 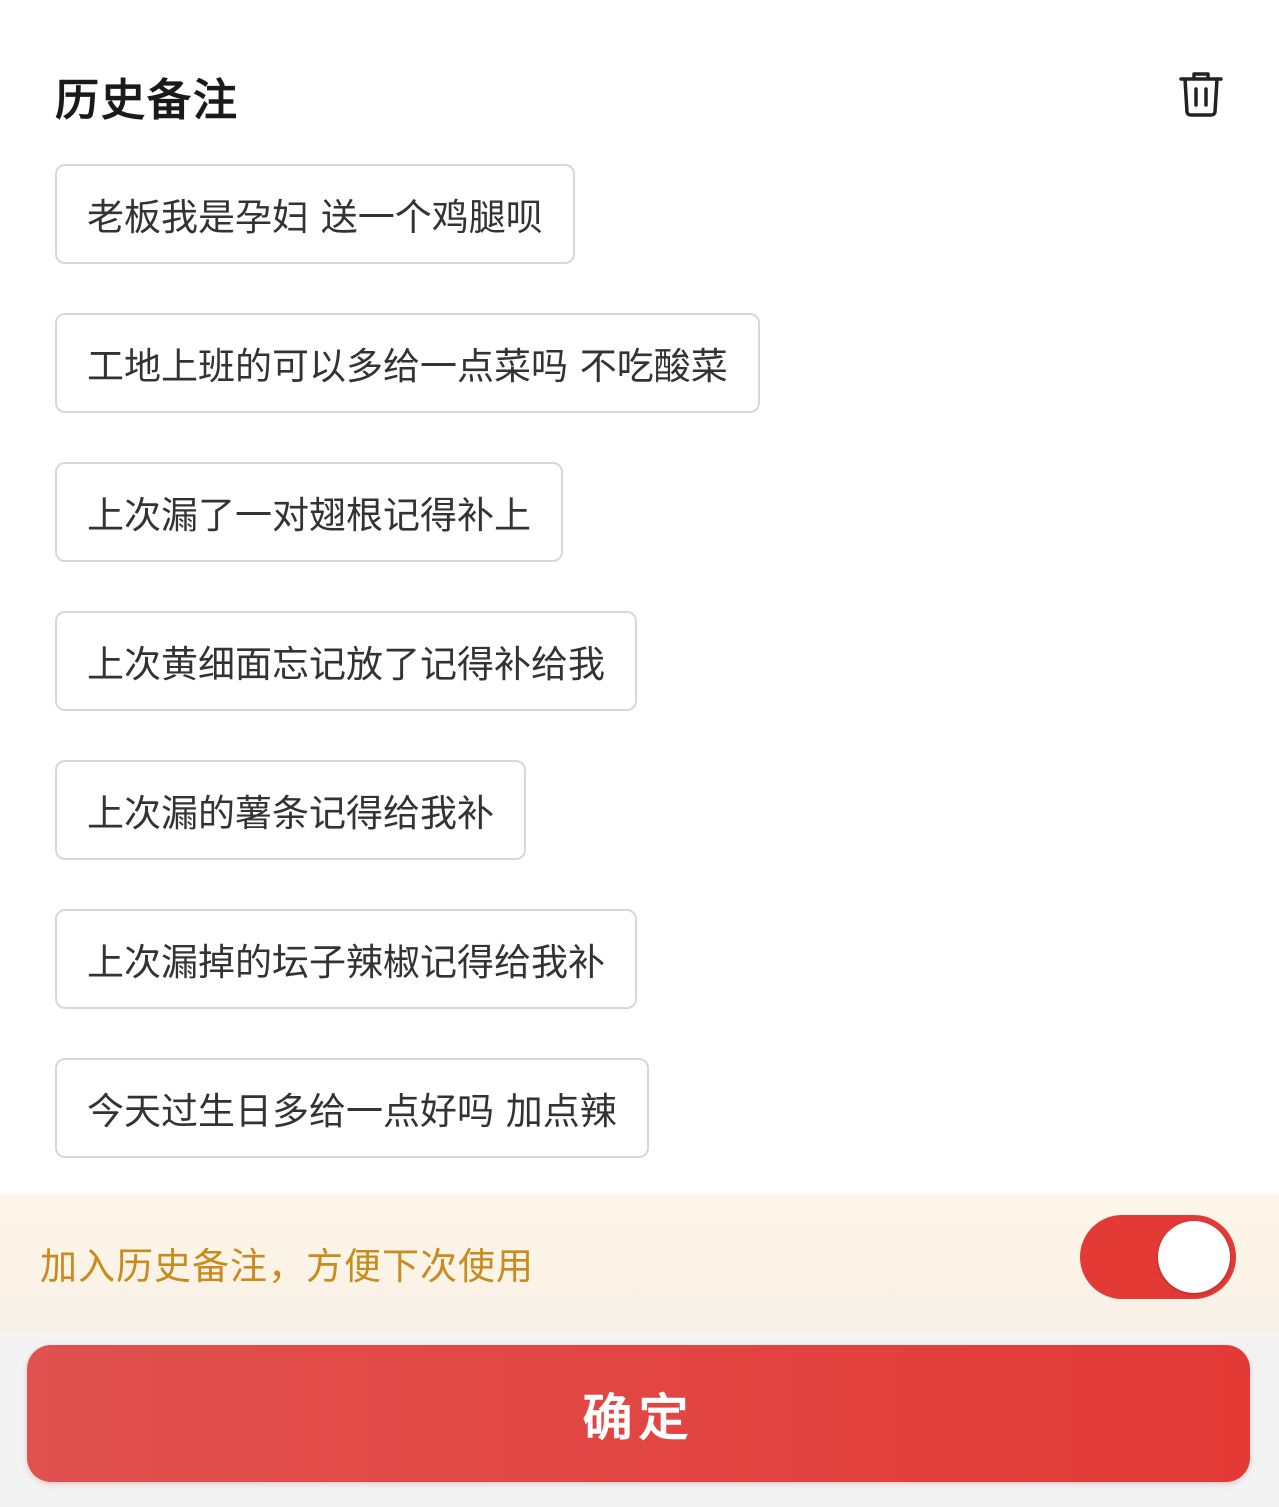 What do you see at coordinates (640, 93) in the screenshot?
I see `header: 历史备注` at bounding box center [640, 93].